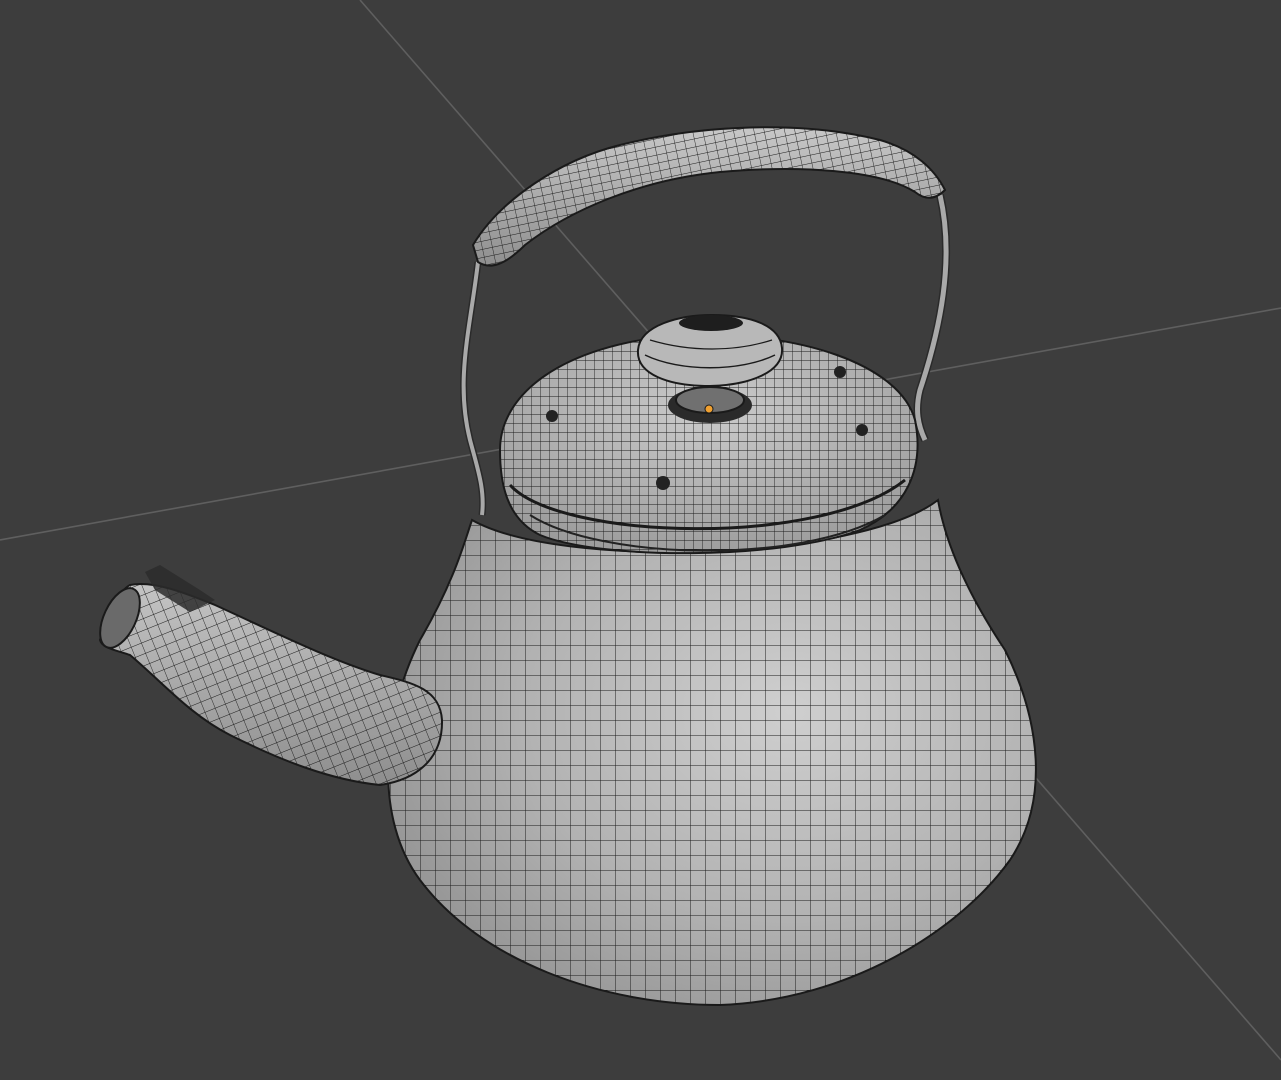 The height and width of the screenshot is (1080, 1281). What do you see at coordinates (709, 409) in the screenshot?
I see `object-origin-dot` at bounding box center [709, 409].